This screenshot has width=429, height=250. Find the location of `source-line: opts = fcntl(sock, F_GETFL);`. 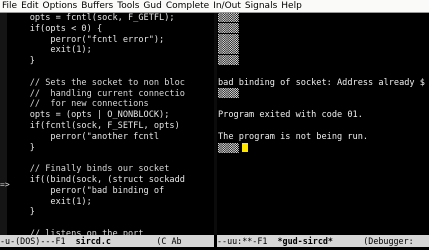

source-line: opts = fcntl(sock, F_GETFL); is located at coordinates (92, 18).